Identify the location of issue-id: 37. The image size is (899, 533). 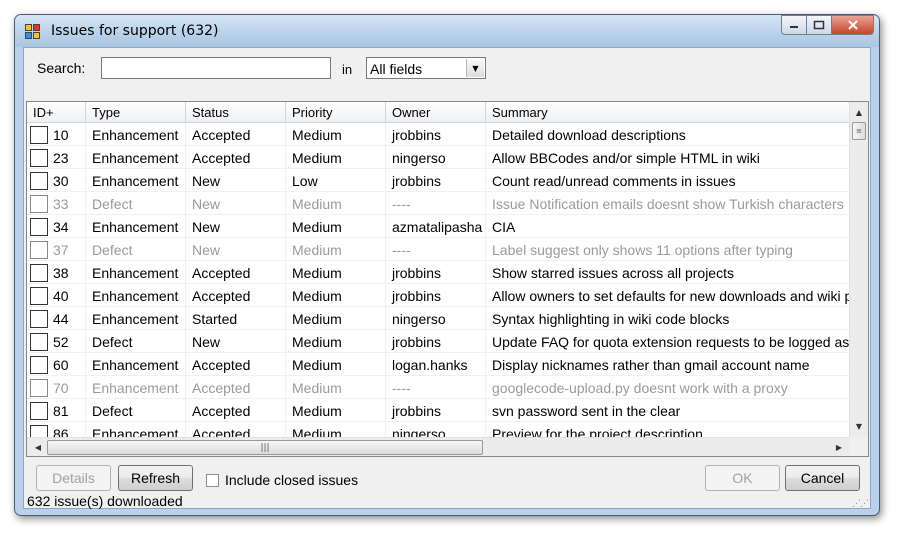
(61, 250).